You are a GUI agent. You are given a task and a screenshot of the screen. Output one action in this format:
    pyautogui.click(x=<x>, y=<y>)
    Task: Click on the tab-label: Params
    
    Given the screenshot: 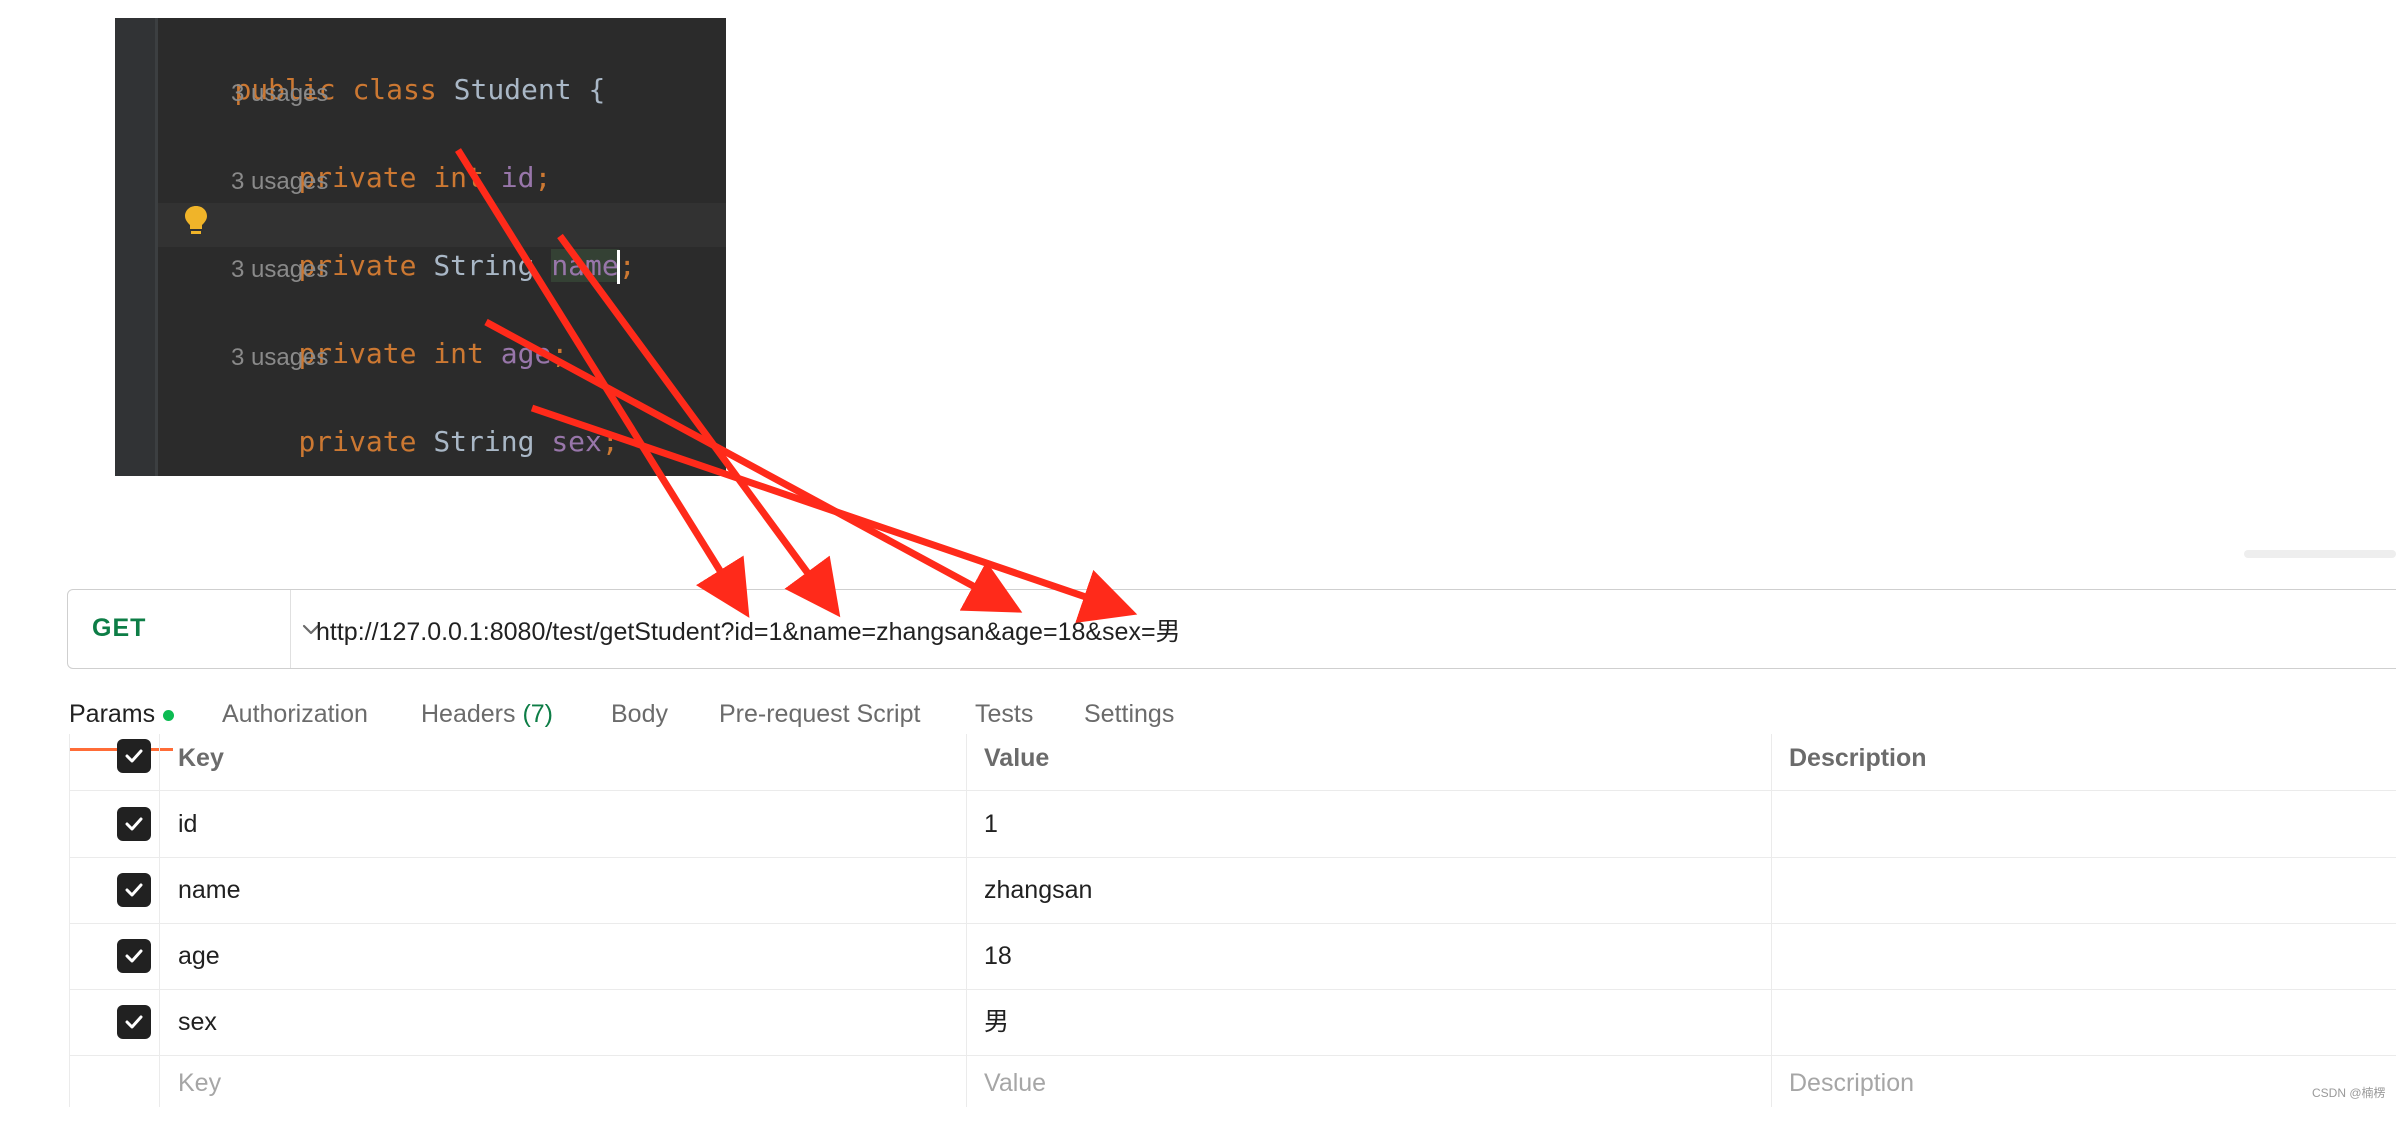 What is the action you would take?
    pyautogui.click(x=112, y=714)
    